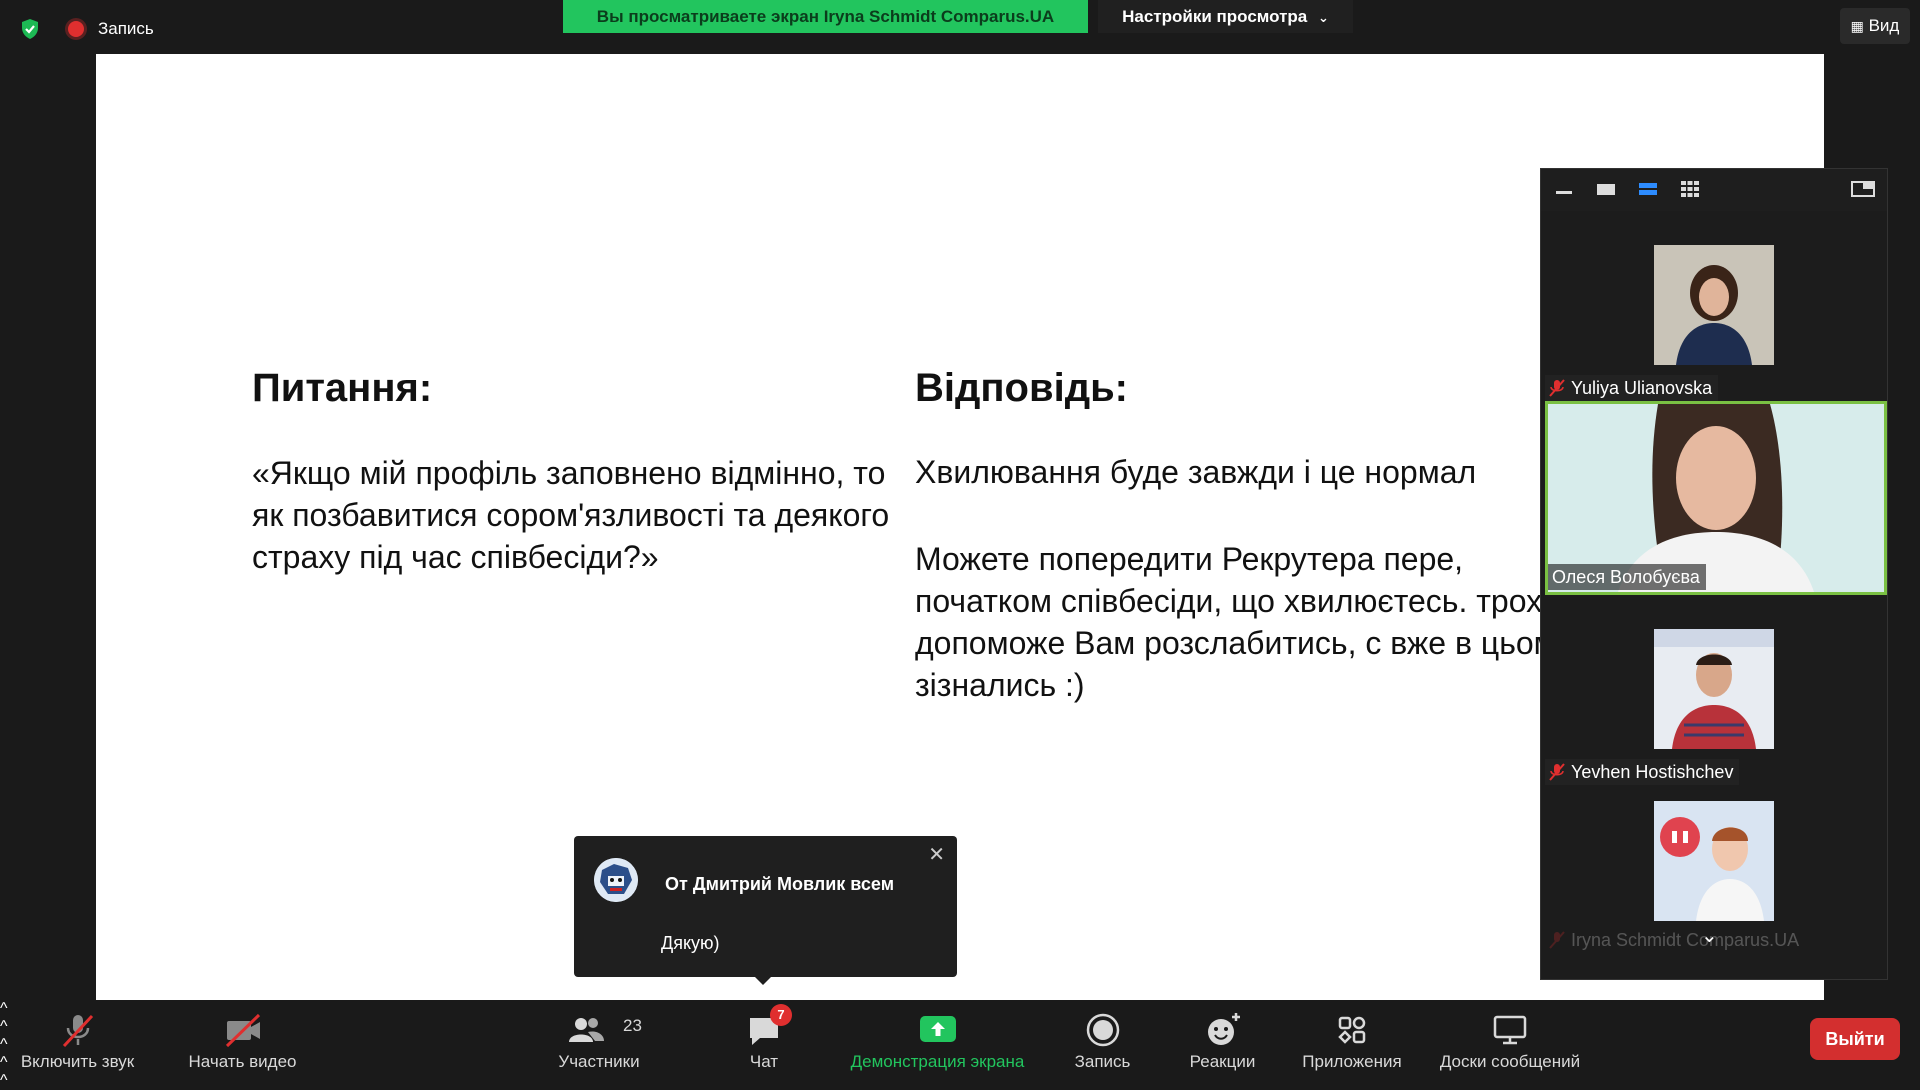 The image size is (1920, 1090). I want to click on question-title: Питання:, so click(342, 388).